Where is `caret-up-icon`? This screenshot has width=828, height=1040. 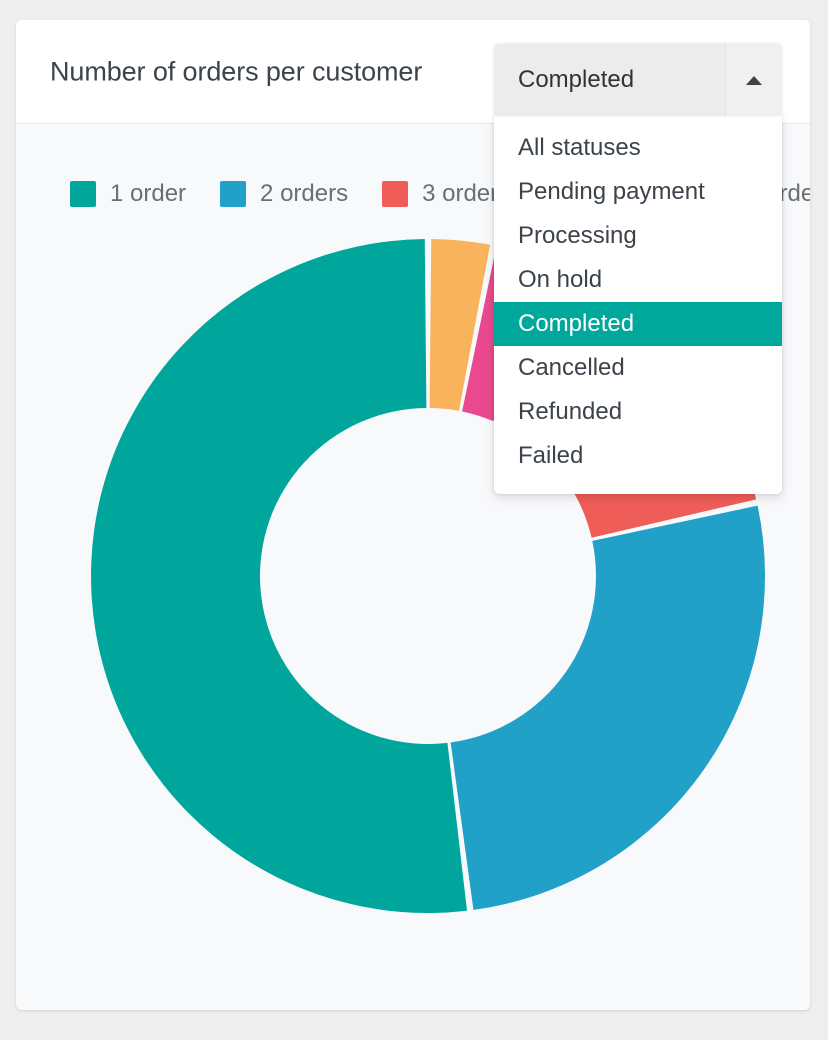
caret-up-icon is located at coordinates (753, 80).